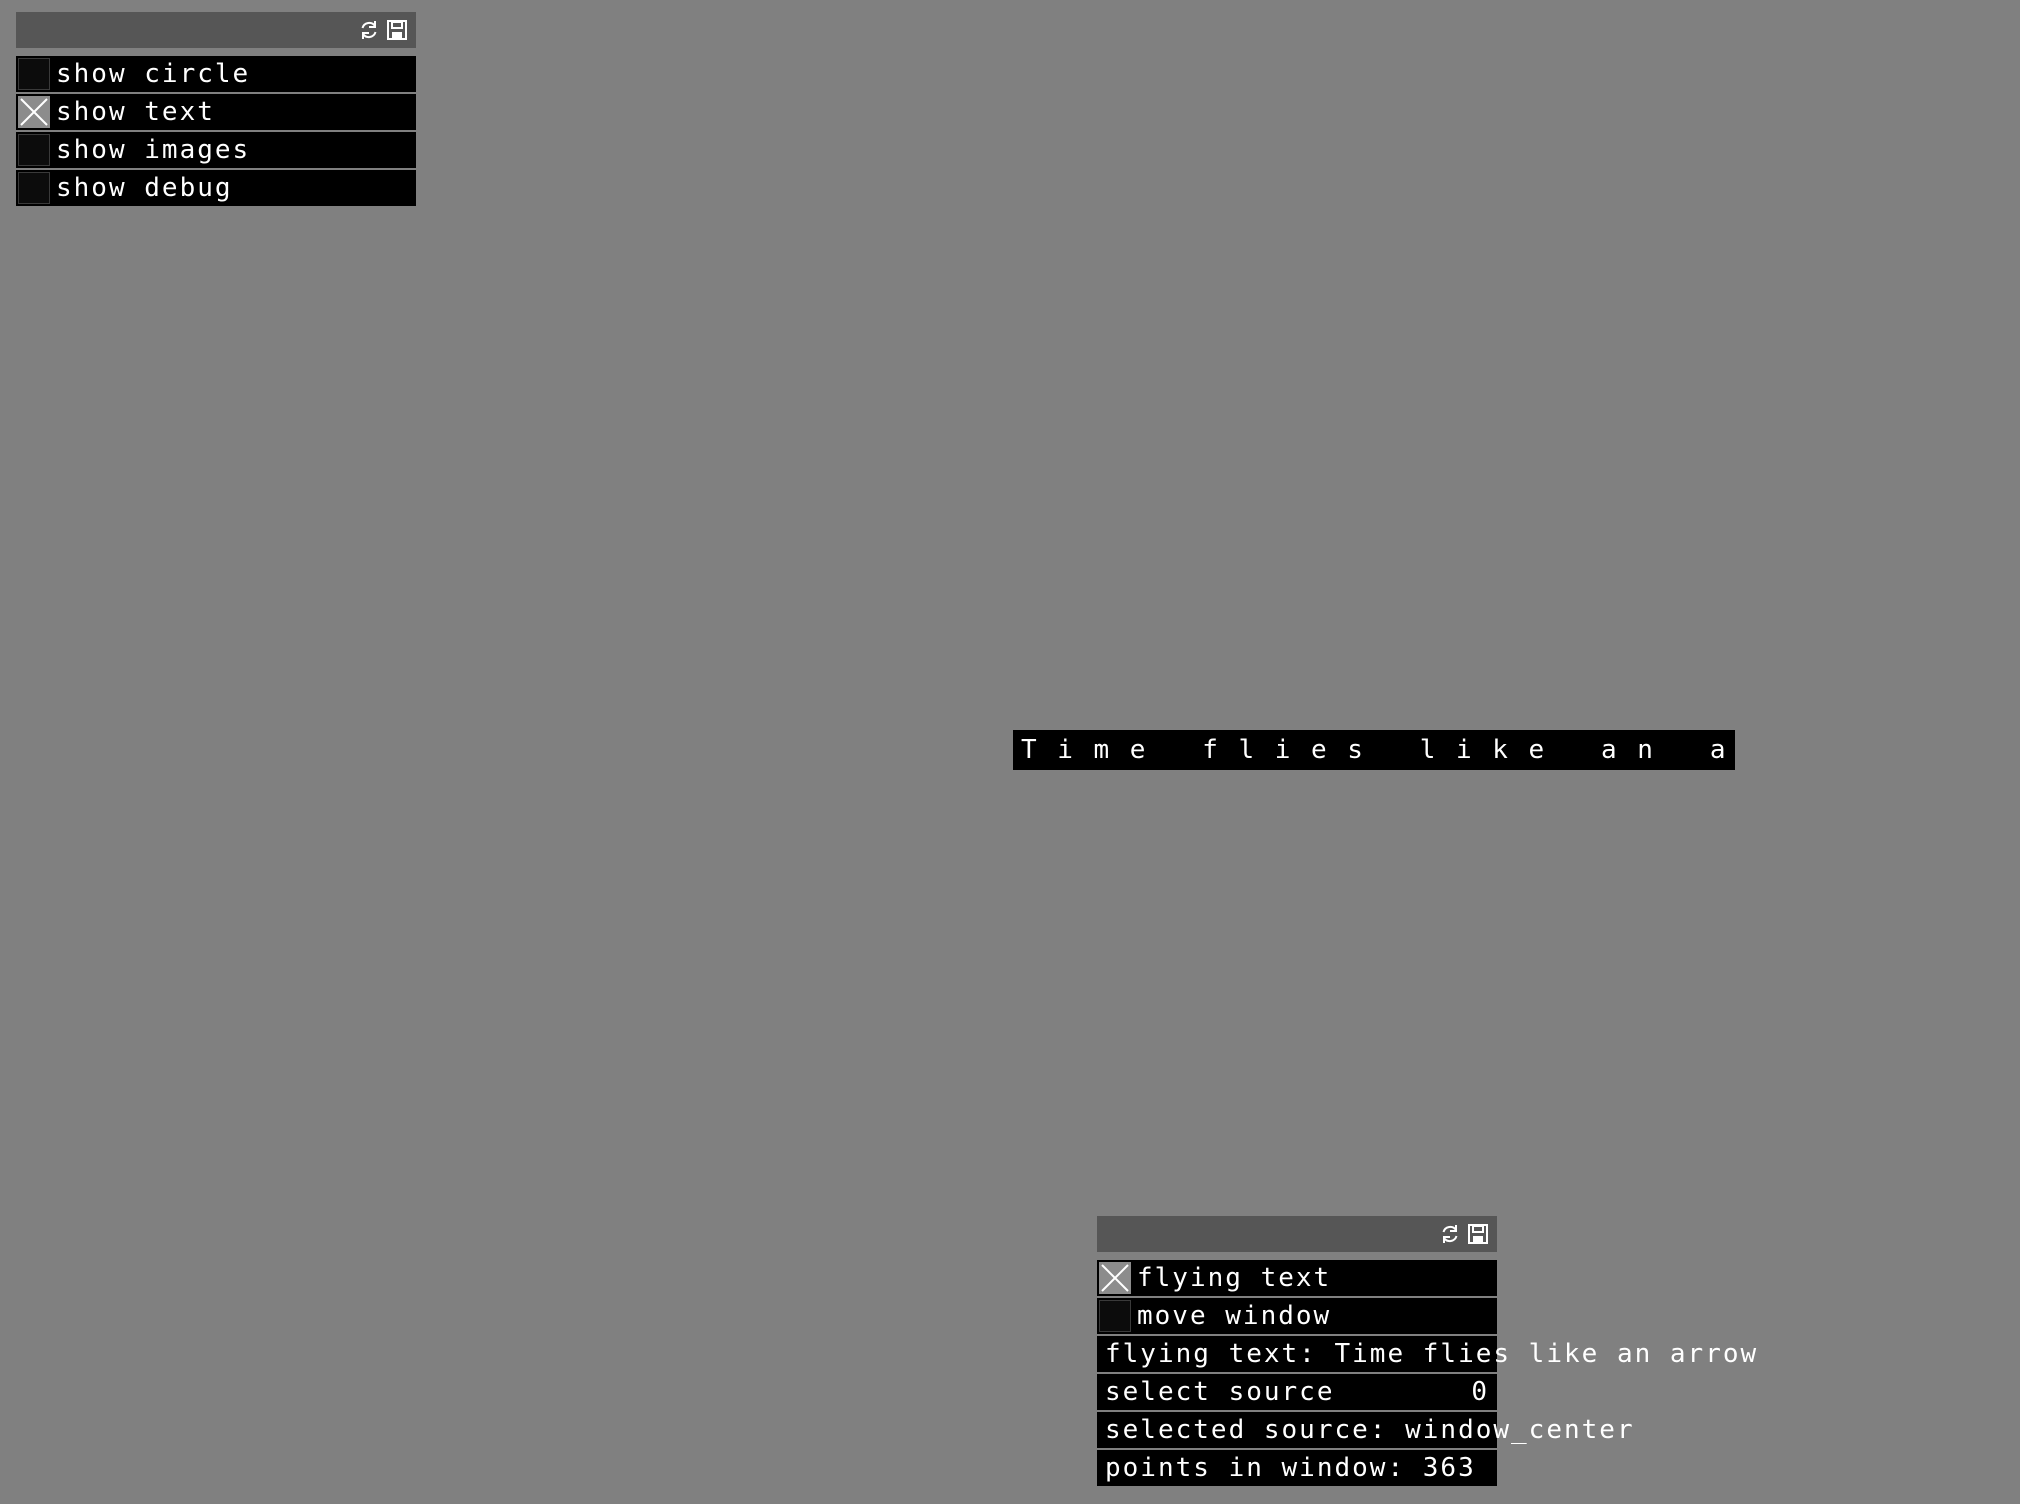  I want to click on selected-source-label: selected source: window_center, so click(1365, 1430).